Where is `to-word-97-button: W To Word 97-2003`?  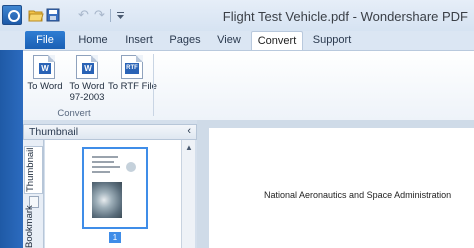 to-word-97-button: W To Word 97-2003 is located at coordinates (87, 77).